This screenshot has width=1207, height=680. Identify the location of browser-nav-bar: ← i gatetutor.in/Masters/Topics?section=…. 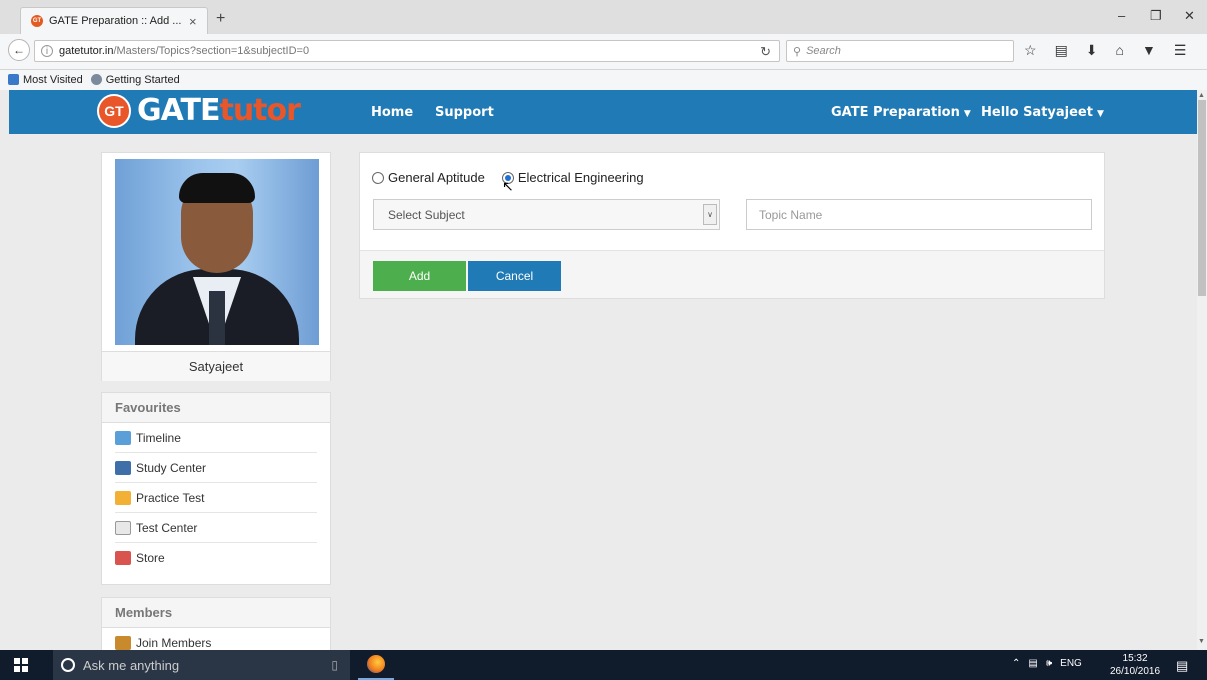
(603, 52).